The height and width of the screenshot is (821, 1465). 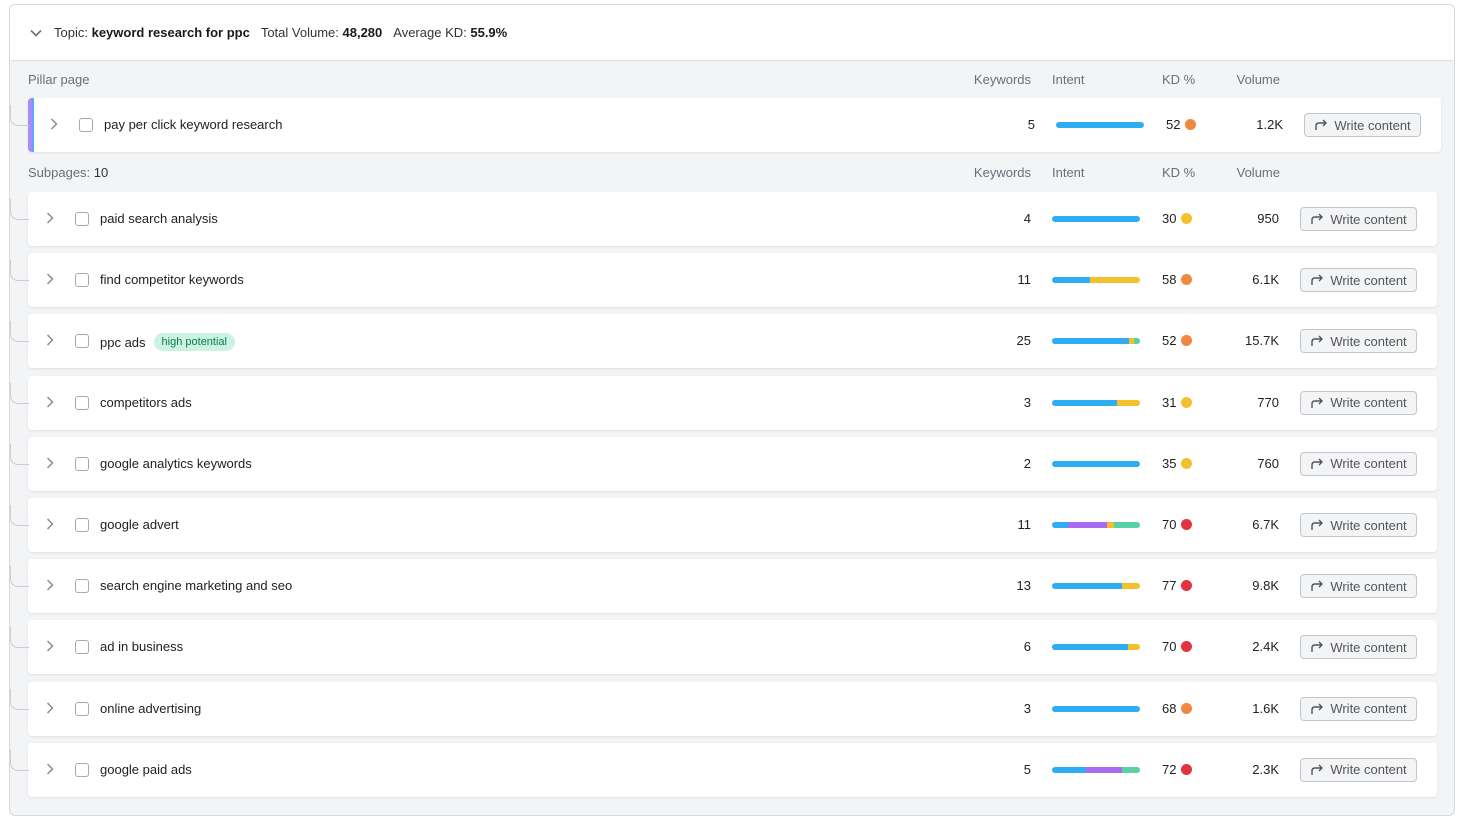 I want to click on row-name-text: online advertising, so click(x=150, y=708).